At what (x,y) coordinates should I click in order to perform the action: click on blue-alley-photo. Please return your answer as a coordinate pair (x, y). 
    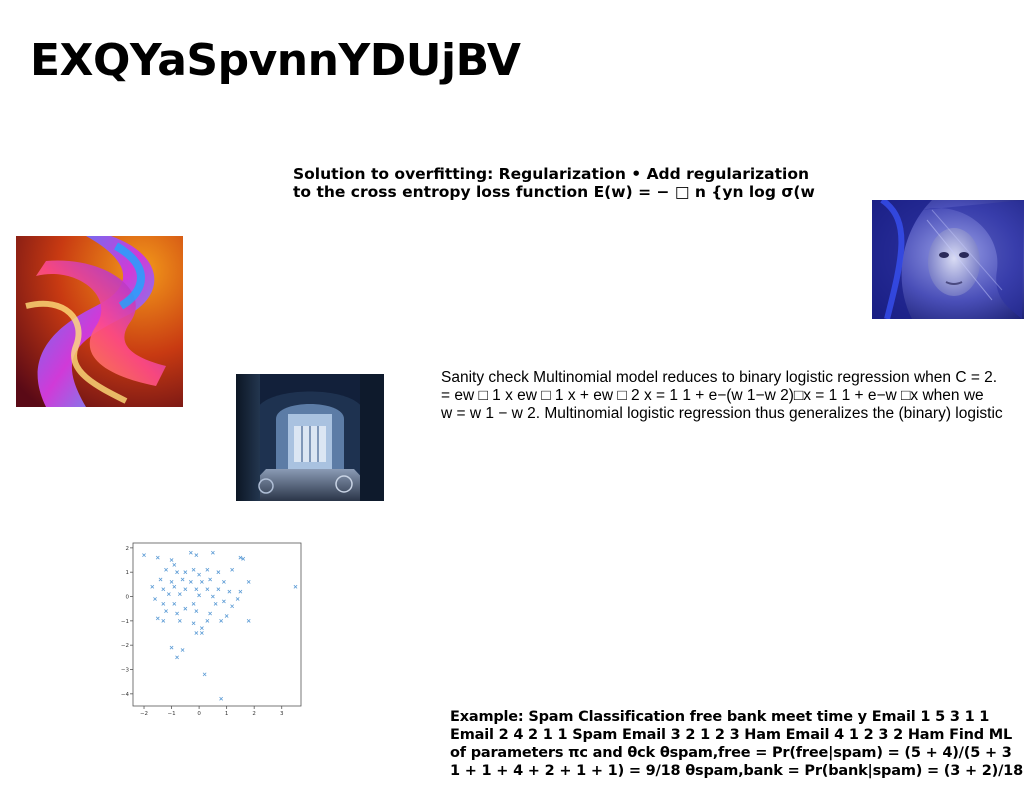
    Looking at the image, I should click on (310, 437).